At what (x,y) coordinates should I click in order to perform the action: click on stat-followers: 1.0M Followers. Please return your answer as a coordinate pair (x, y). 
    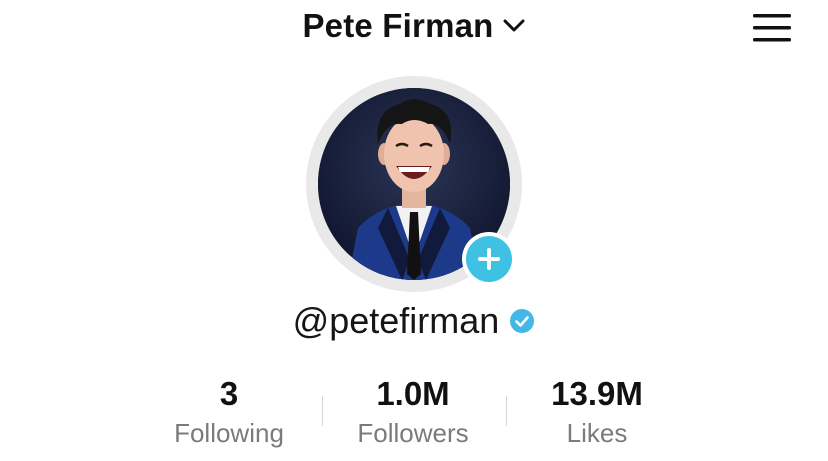
    Looking at the image, I should click on (413, 411).